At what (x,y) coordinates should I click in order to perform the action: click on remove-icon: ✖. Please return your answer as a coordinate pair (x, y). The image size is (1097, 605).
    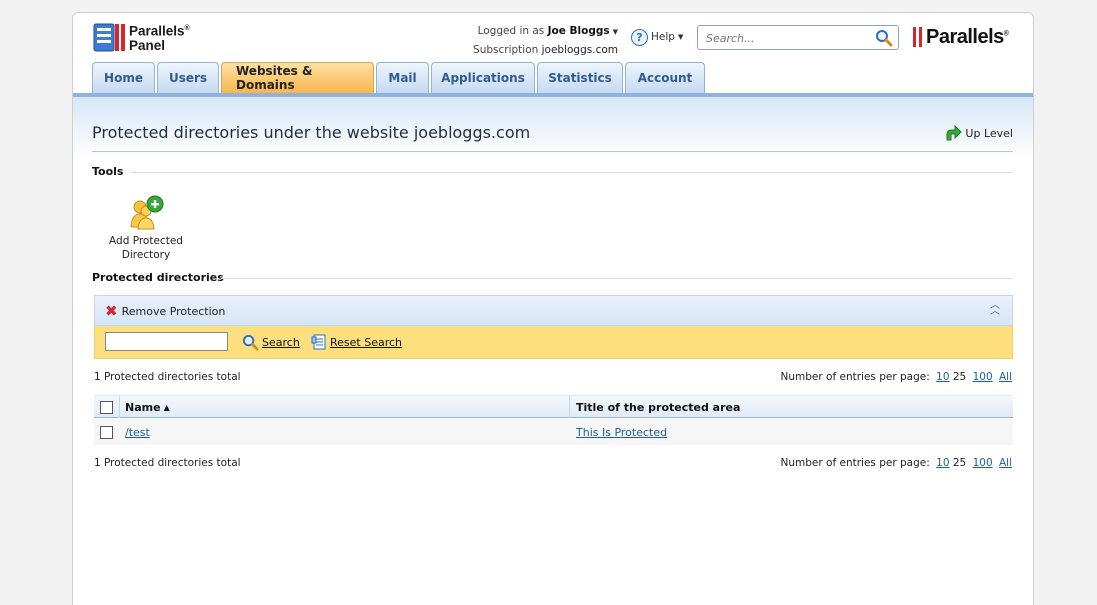
    Looking at the image, I should click on (111, 311).